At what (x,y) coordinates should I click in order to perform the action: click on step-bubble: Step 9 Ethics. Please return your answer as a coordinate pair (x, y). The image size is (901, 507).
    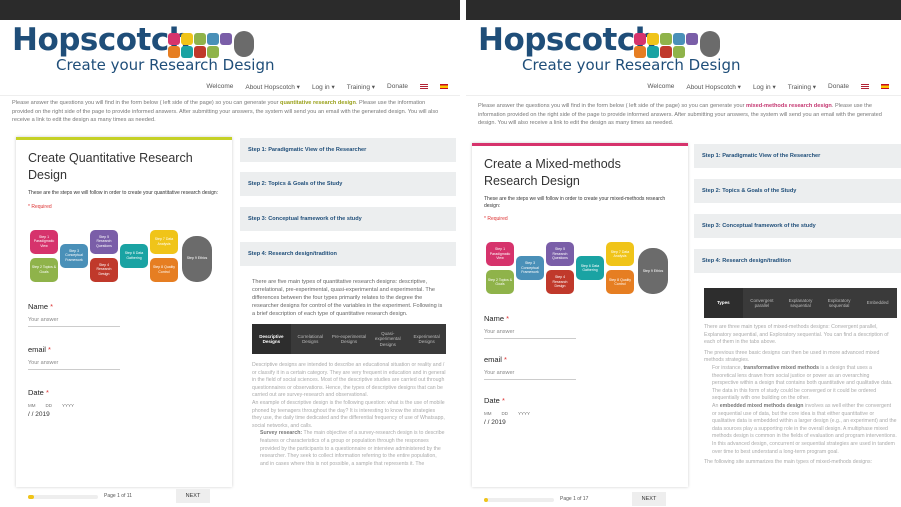
    Looking at the image, I should click on (197, 258).